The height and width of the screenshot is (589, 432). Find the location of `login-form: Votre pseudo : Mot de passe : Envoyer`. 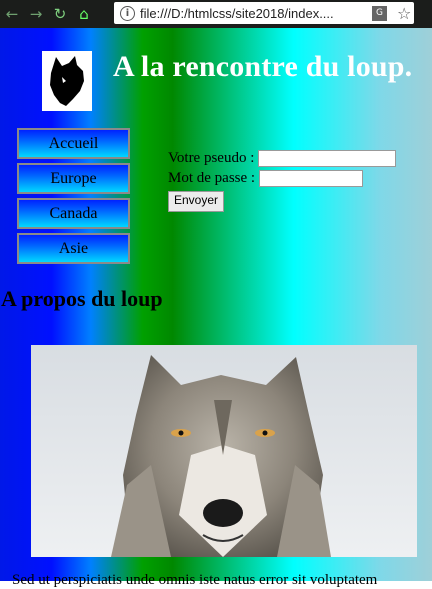

login-form: Votre pseudo : Mot de passe : Envoyer is located at coordinates (282, 180).